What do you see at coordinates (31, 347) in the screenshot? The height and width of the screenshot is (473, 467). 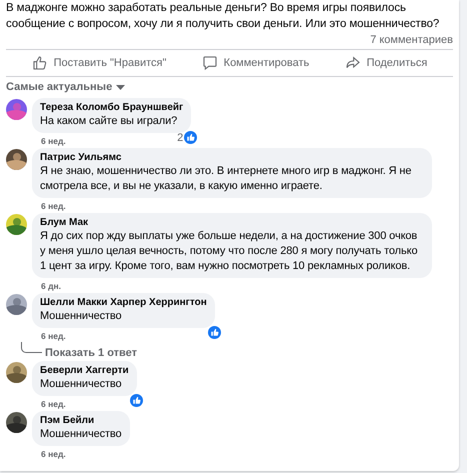 I see `reply-connector` at bounding box center [31, 347].